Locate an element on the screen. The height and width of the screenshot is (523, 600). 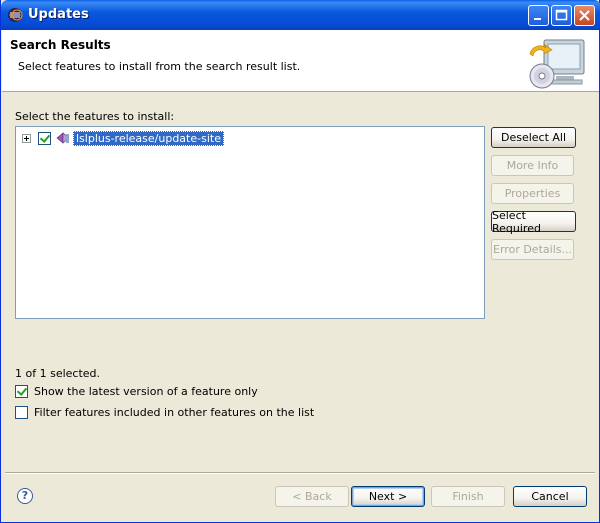
close-icon is located at coordinates (584, 15).